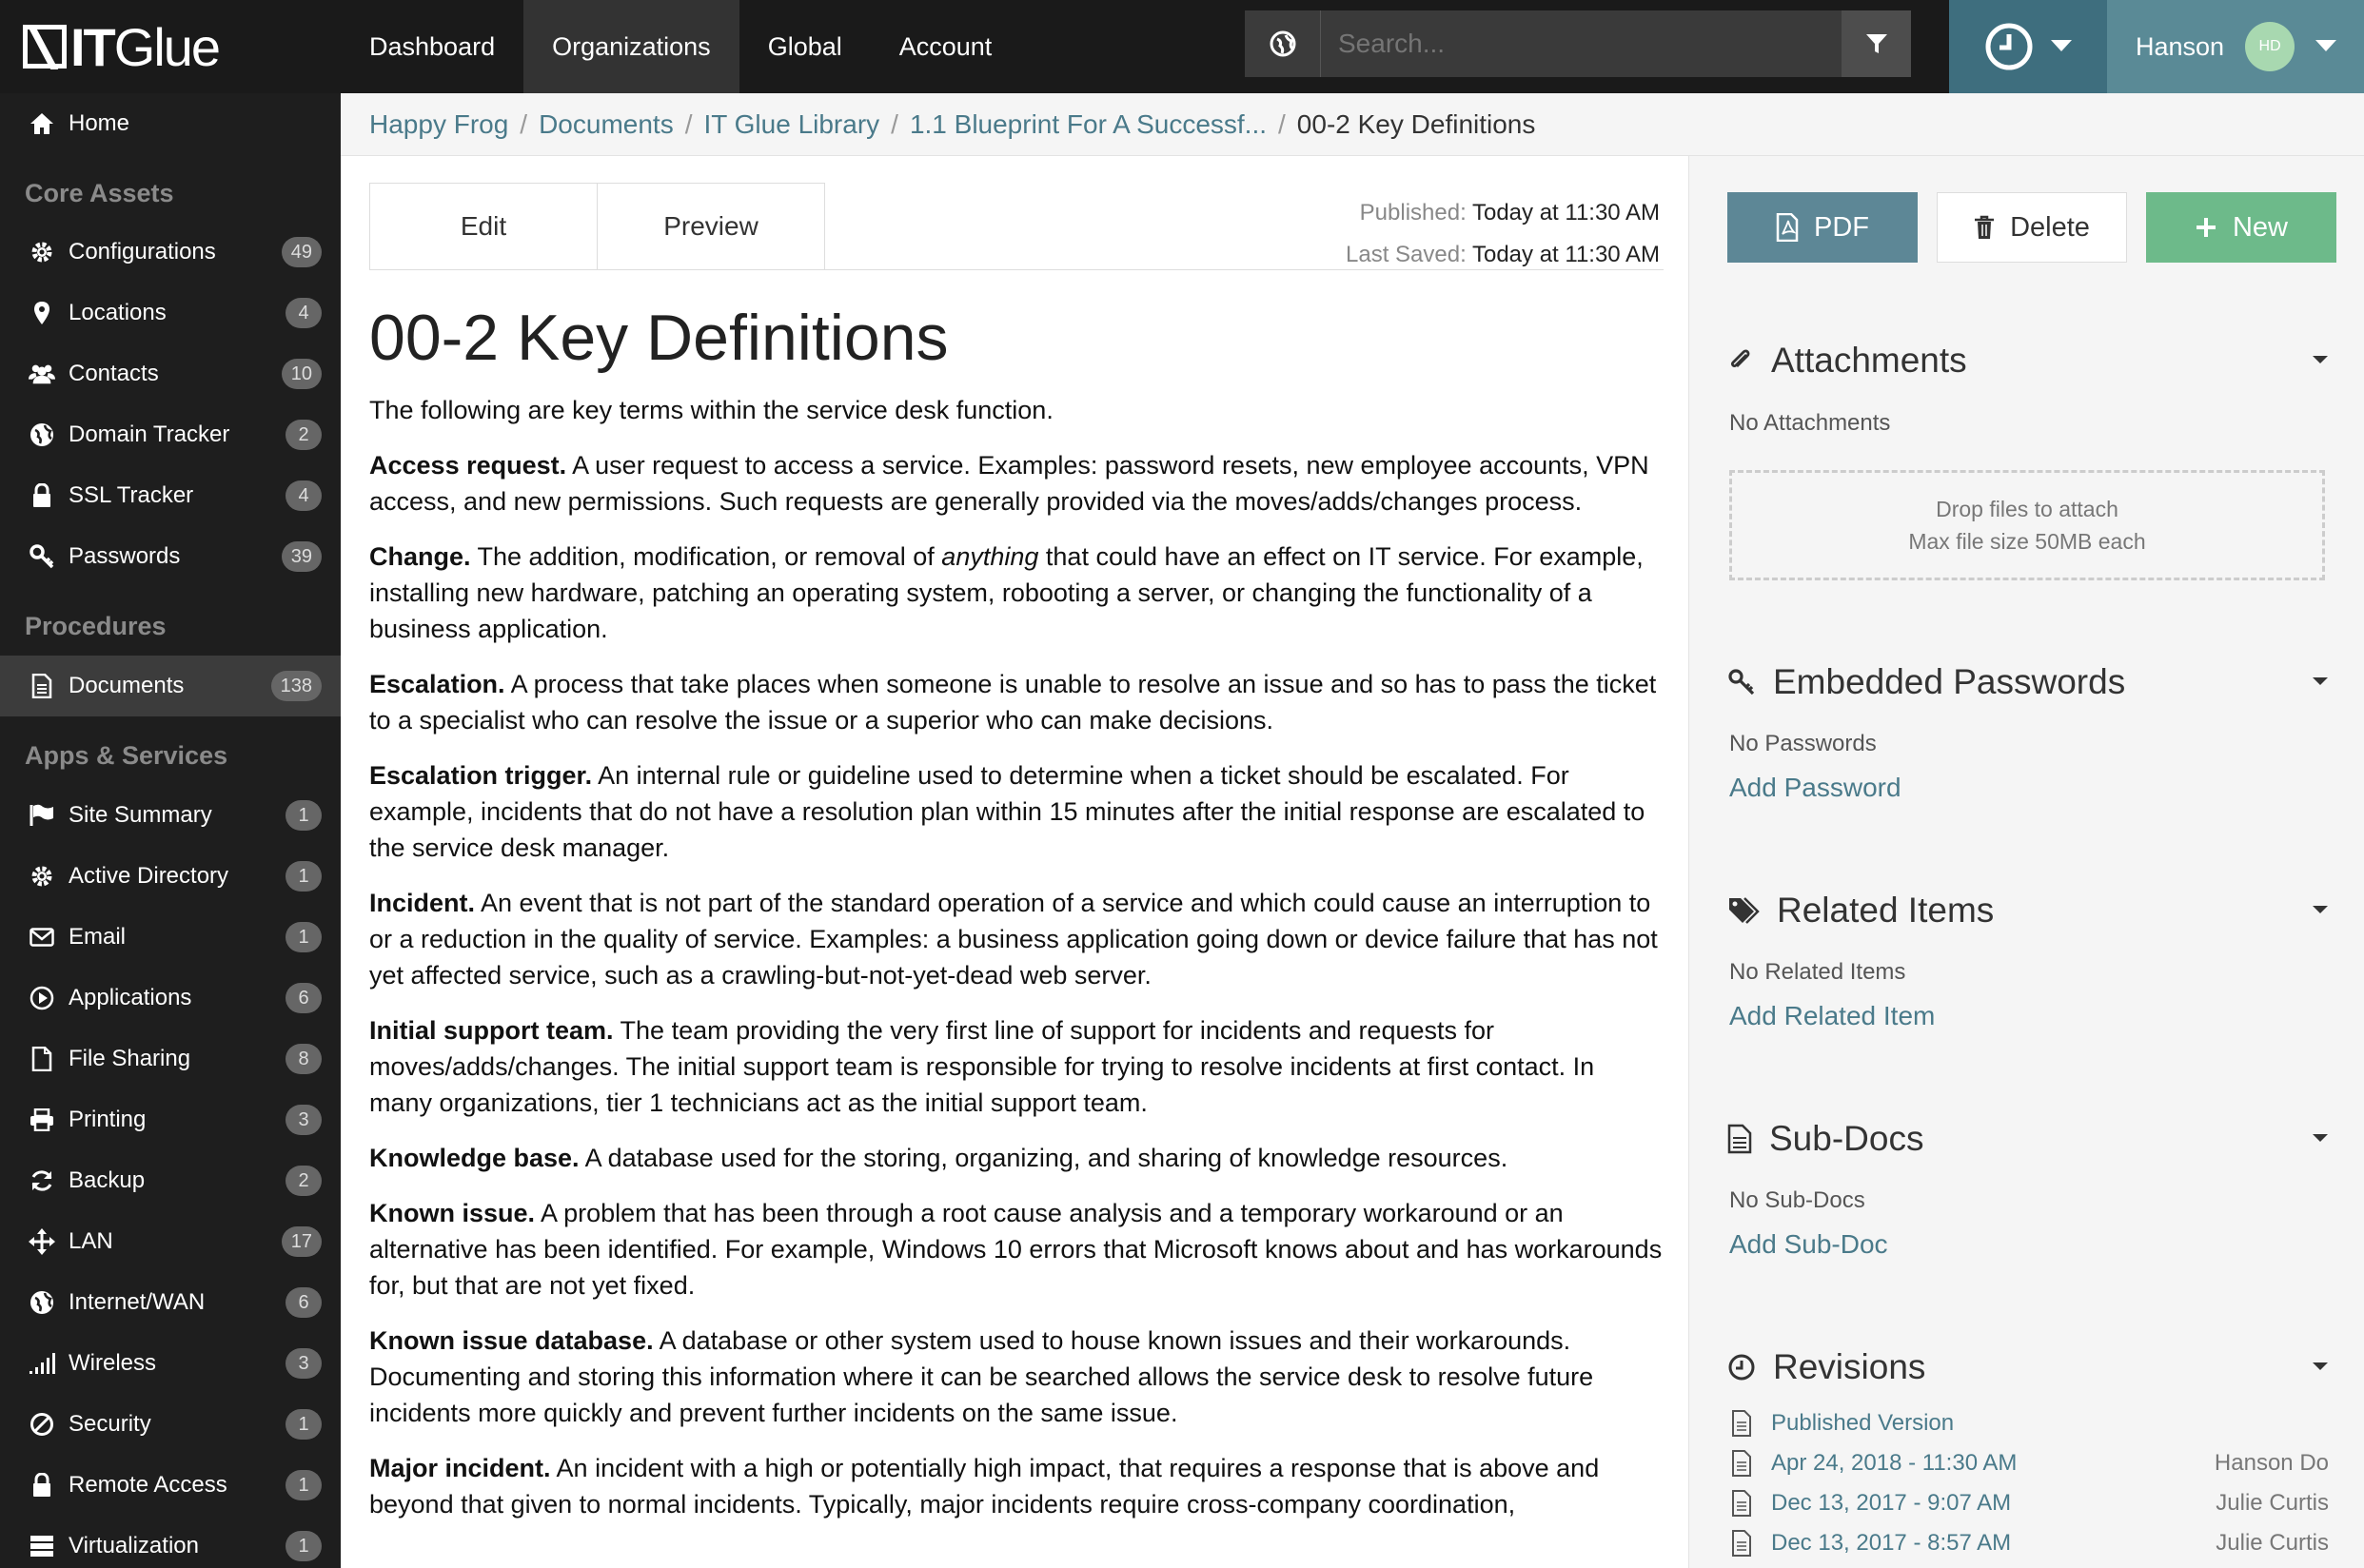 The width and height of the screenshot is (2364, 1568). Describe the element at coordinates (606, 125) in the screenshot. I see `breadcrumb-link-documents: Documents` at that location.